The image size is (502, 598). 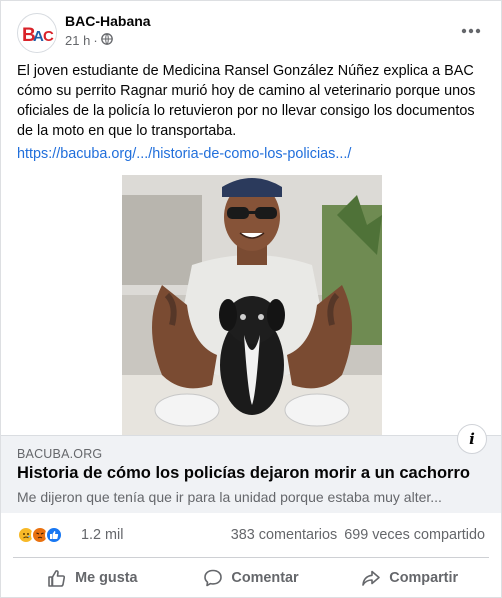 I want to click on comment-label: Comentar, so click(x=265, y=577).